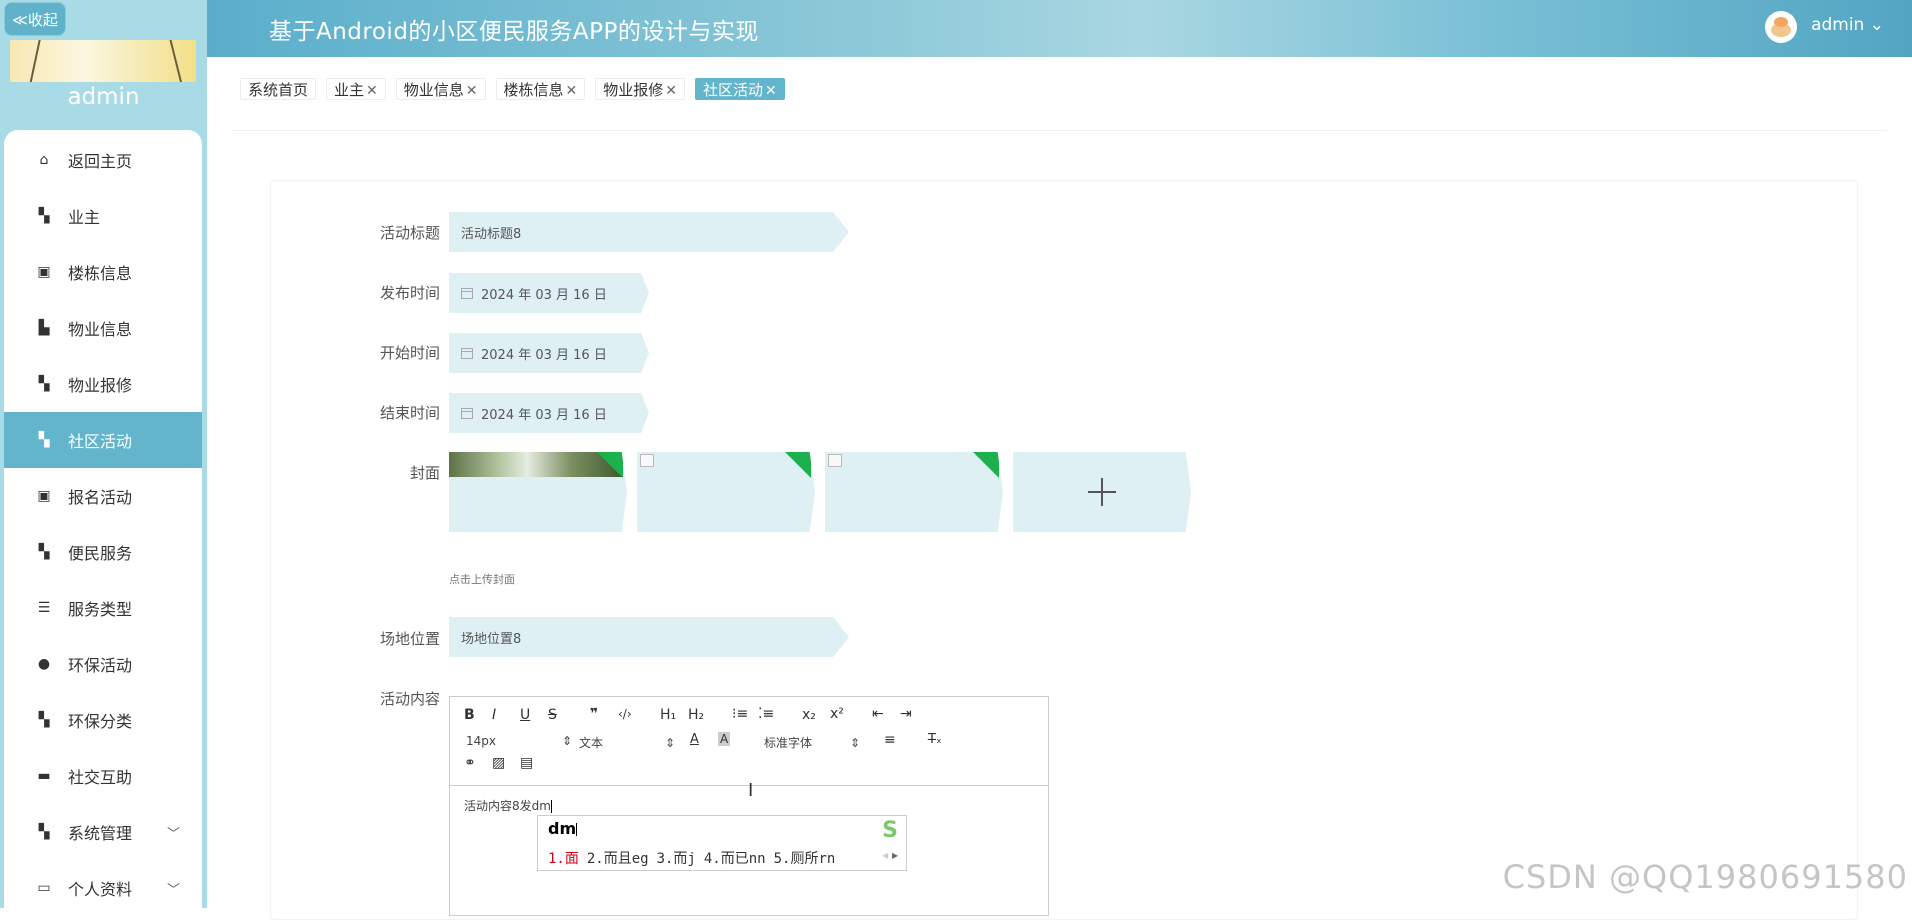 This screenshot has height=920, width=1912. I want to click on tab-home: 系统首页, so click(278, 89).